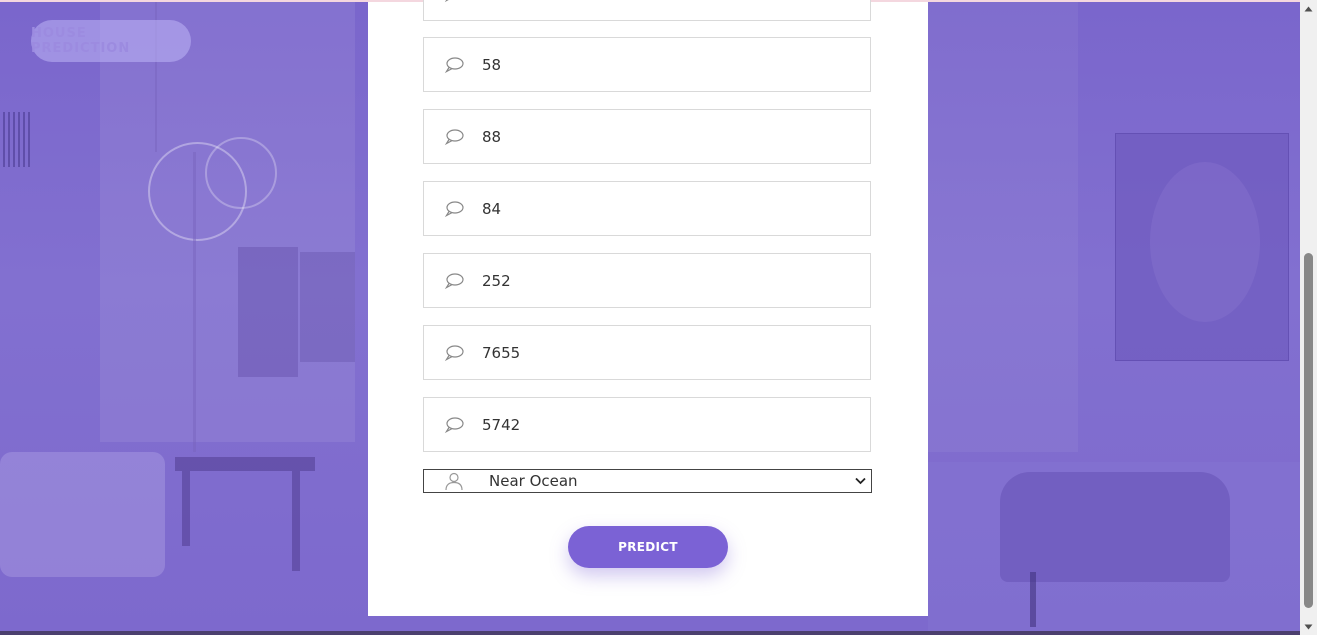 Image resolution: width=1317 pixels, height=635 pixels. Describe the element at coordinates (647, 481) in the screenshot. I see `ocean-proximity-select: Near Ocean` at that location.